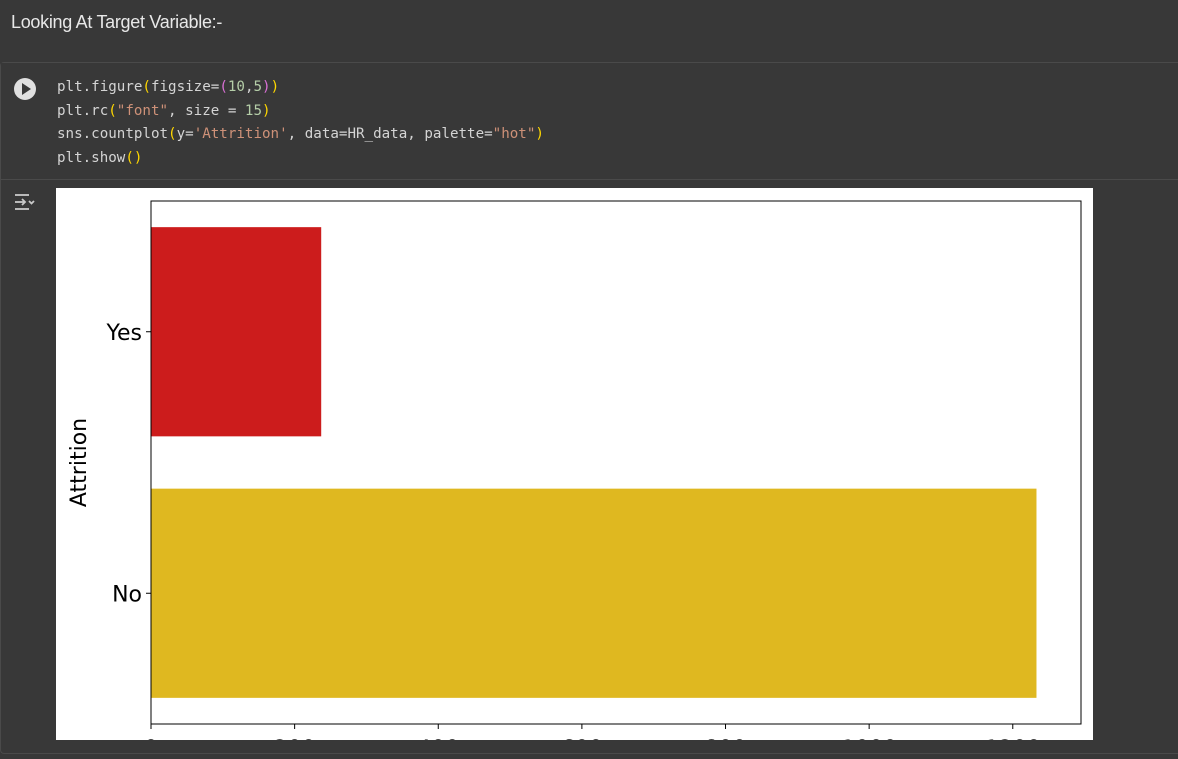 The height and width of the screenshot is (759, 1178). I want to click on xtick-label-800: 800, so click(726, 738).